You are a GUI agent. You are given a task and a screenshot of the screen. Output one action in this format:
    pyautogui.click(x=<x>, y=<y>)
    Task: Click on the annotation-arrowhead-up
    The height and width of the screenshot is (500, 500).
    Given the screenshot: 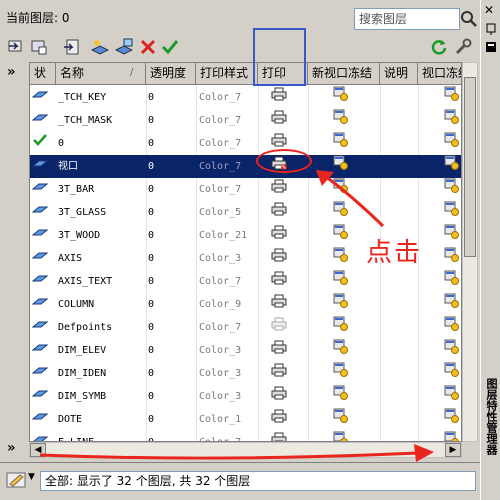 What is the action you would take?
    pyautogui.click(x=325, y=178)
    